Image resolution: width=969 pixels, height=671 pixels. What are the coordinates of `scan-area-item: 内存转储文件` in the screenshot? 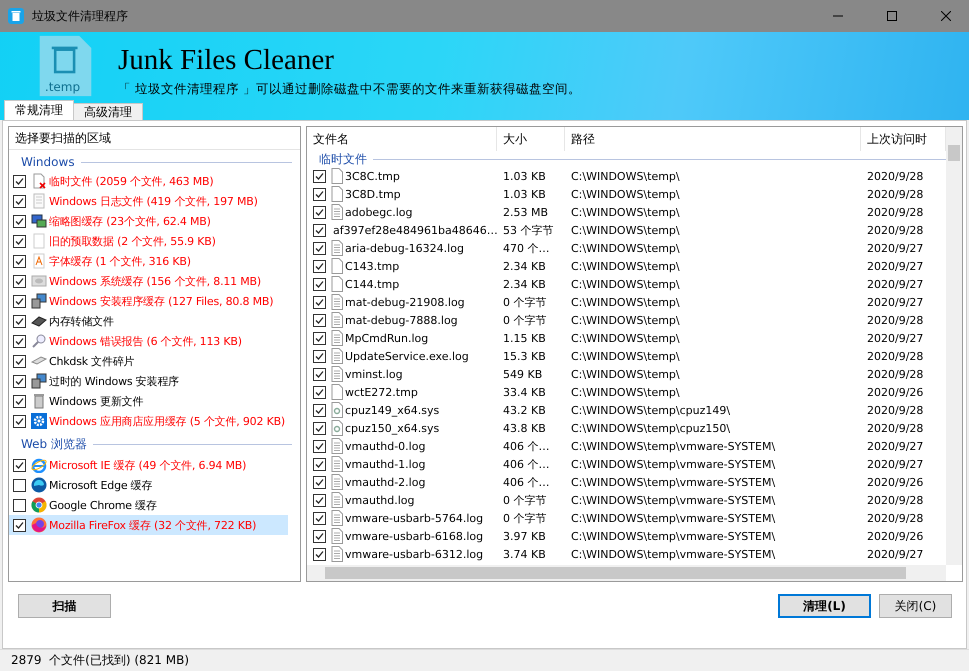 It's located at (148, 321).